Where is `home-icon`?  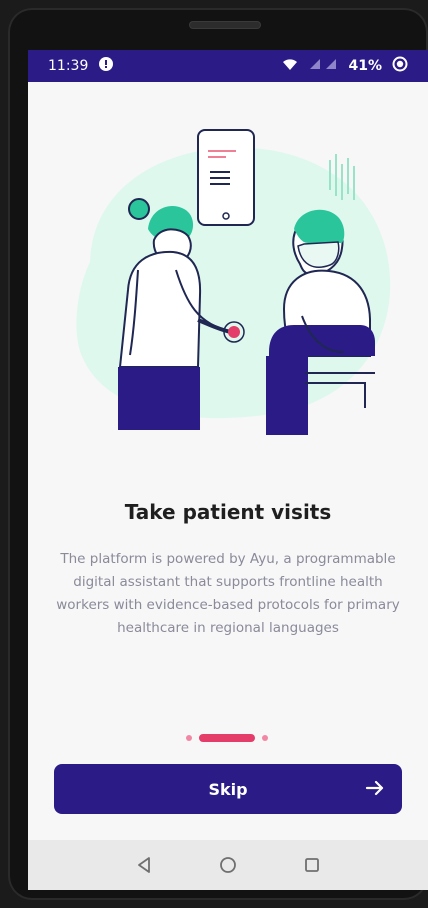
home-icon is located at coordinates (228, 865).